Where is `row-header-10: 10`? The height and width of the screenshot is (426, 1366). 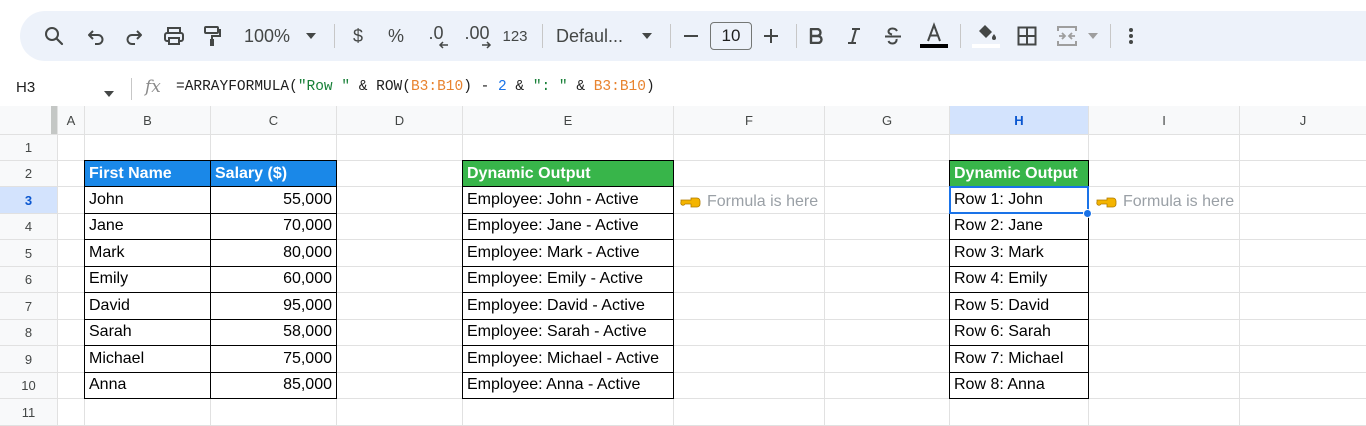 row-header-10: 10 is located at coordinates (28, 385).